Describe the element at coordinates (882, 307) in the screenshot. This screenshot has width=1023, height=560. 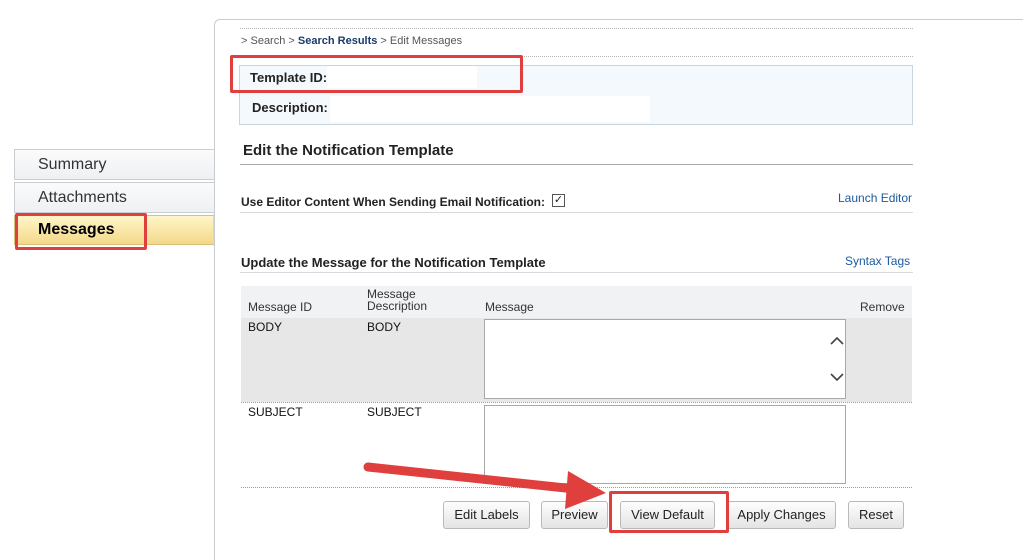
I see `header-remove: Remove` at that location.